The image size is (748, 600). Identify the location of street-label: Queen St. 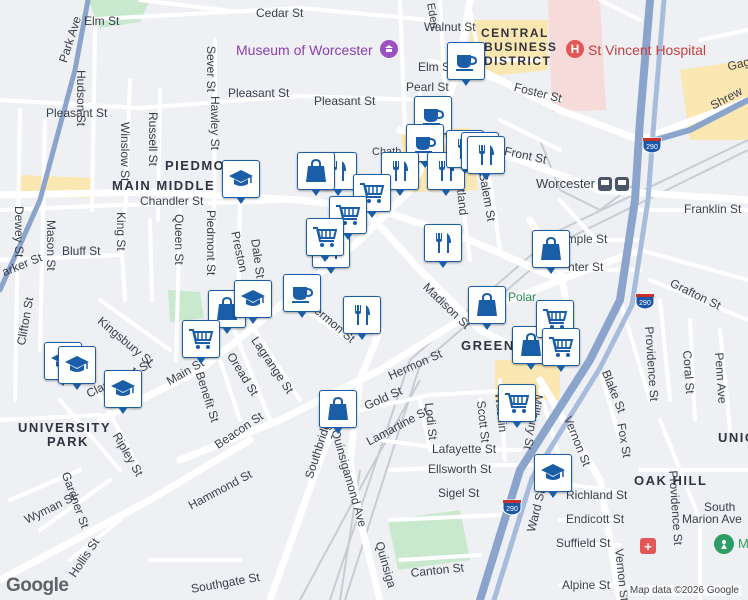
(179, 239).